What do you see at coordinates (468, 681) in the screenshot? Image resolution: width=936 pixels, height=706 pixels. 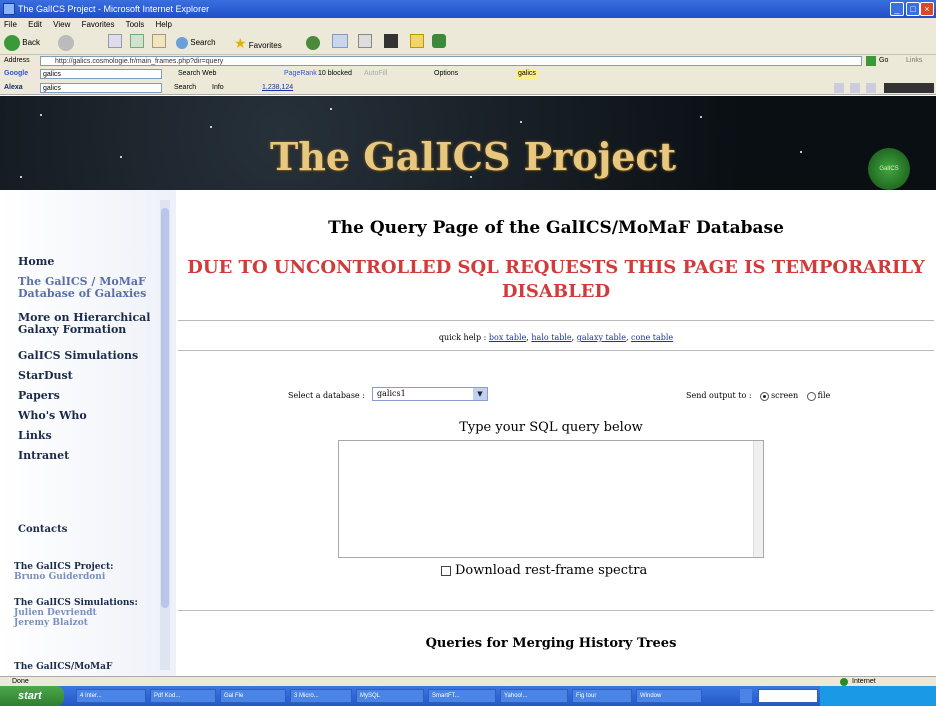 I see `status-bar: Done Internet` at bounding box center [468, 681].